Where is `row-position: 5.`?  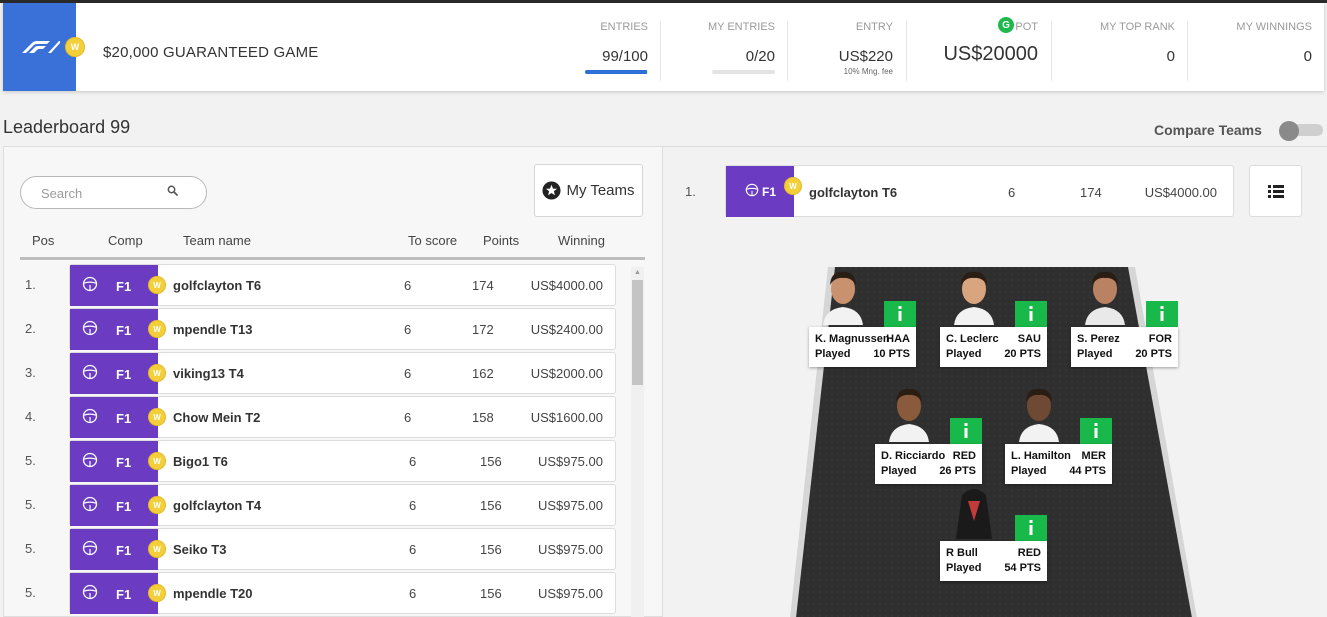
row-position: 5. is located at coordinates (30, 548).